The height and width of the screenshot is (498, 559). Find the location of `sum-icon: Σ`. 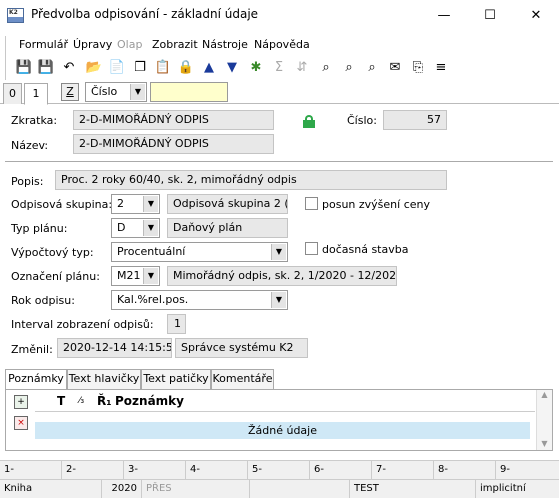

sum-icon: Σ is located at coordinates (279, 68).